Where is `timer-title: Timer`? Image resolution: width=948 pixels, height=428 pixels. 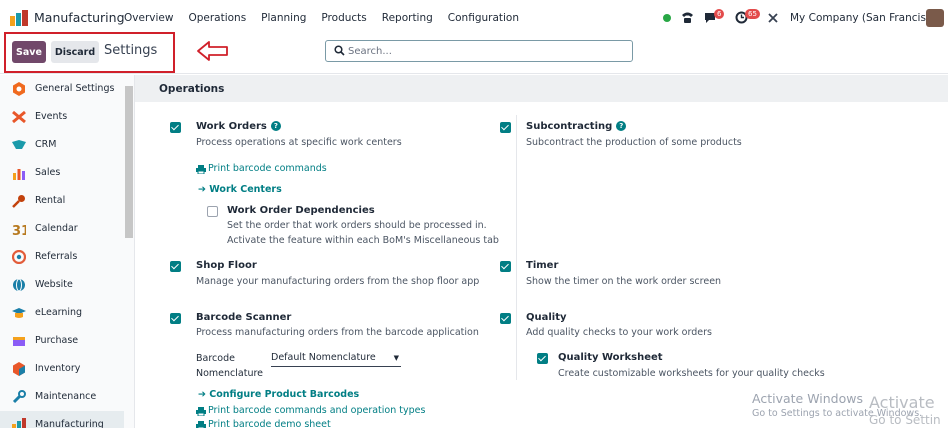
timer-title: Timer is located at coordinates (542, 265).